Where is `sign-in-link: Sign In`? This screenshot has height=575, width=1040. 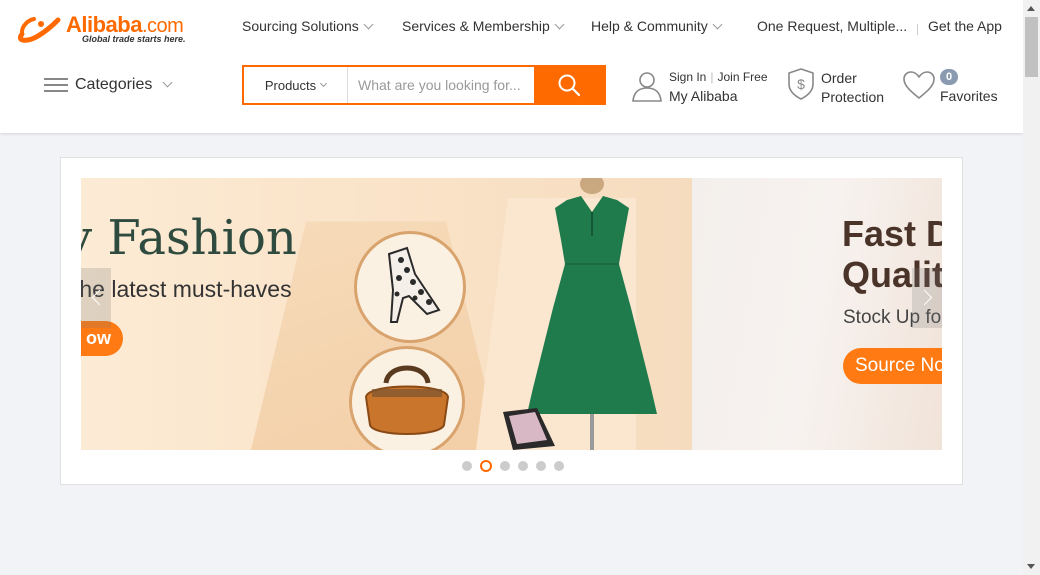
sign-in-link: Sign In is located at coordinates (687, 77).